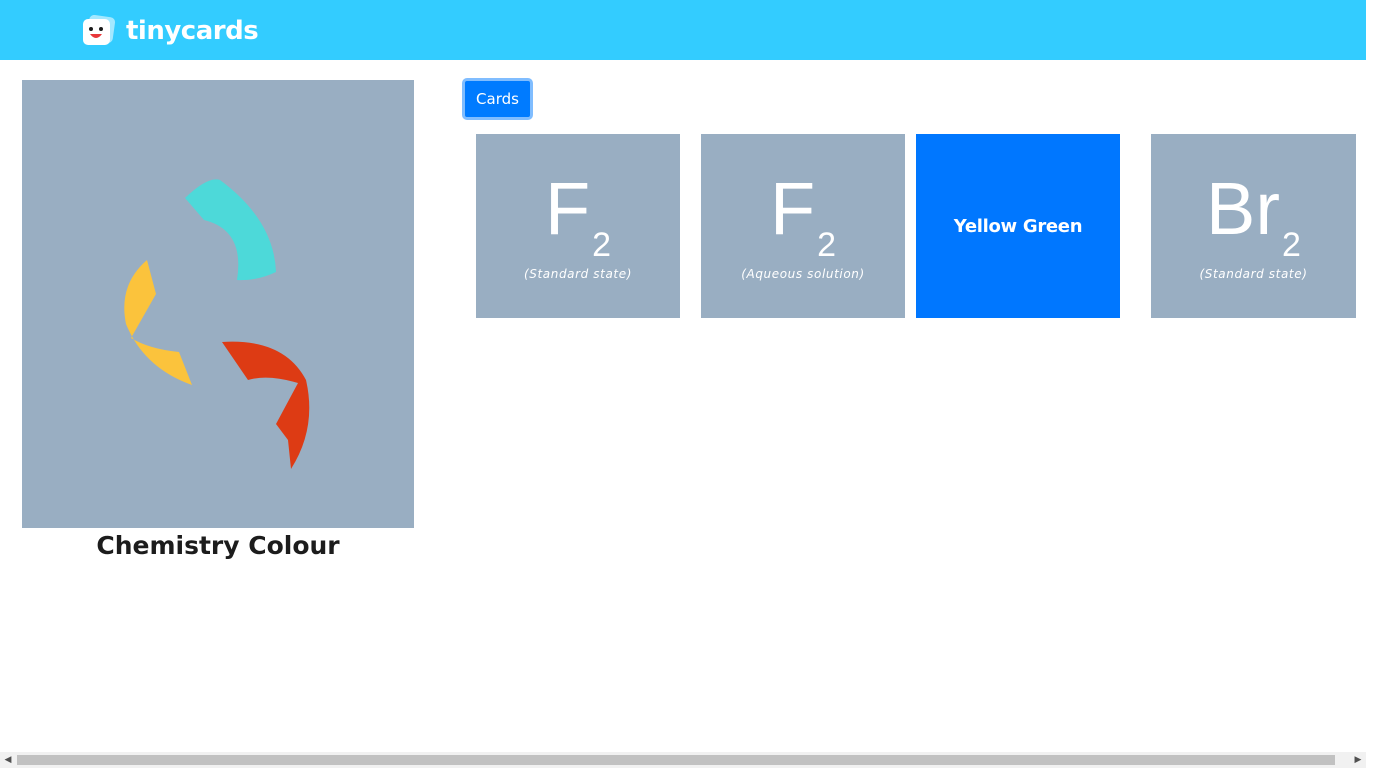 The image size is (1384, 784). Describe the element at coordinates (676, 760) in the screenshot. I see `scrollbar-thumb` at that location.